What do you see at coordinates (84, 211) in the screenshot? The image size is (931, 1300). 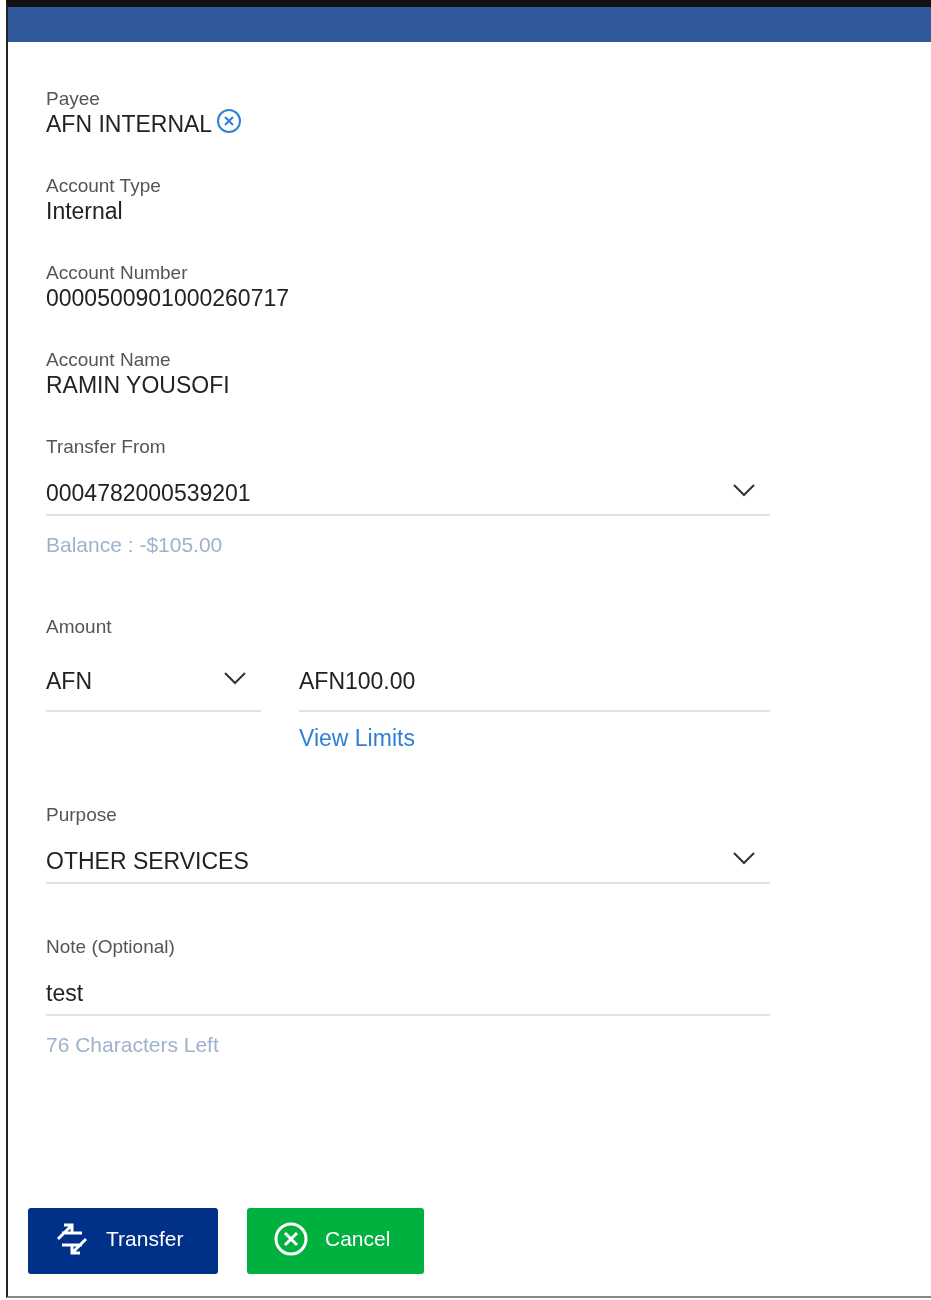 I see `field-value: Internal` at bounding box center [84, 211].